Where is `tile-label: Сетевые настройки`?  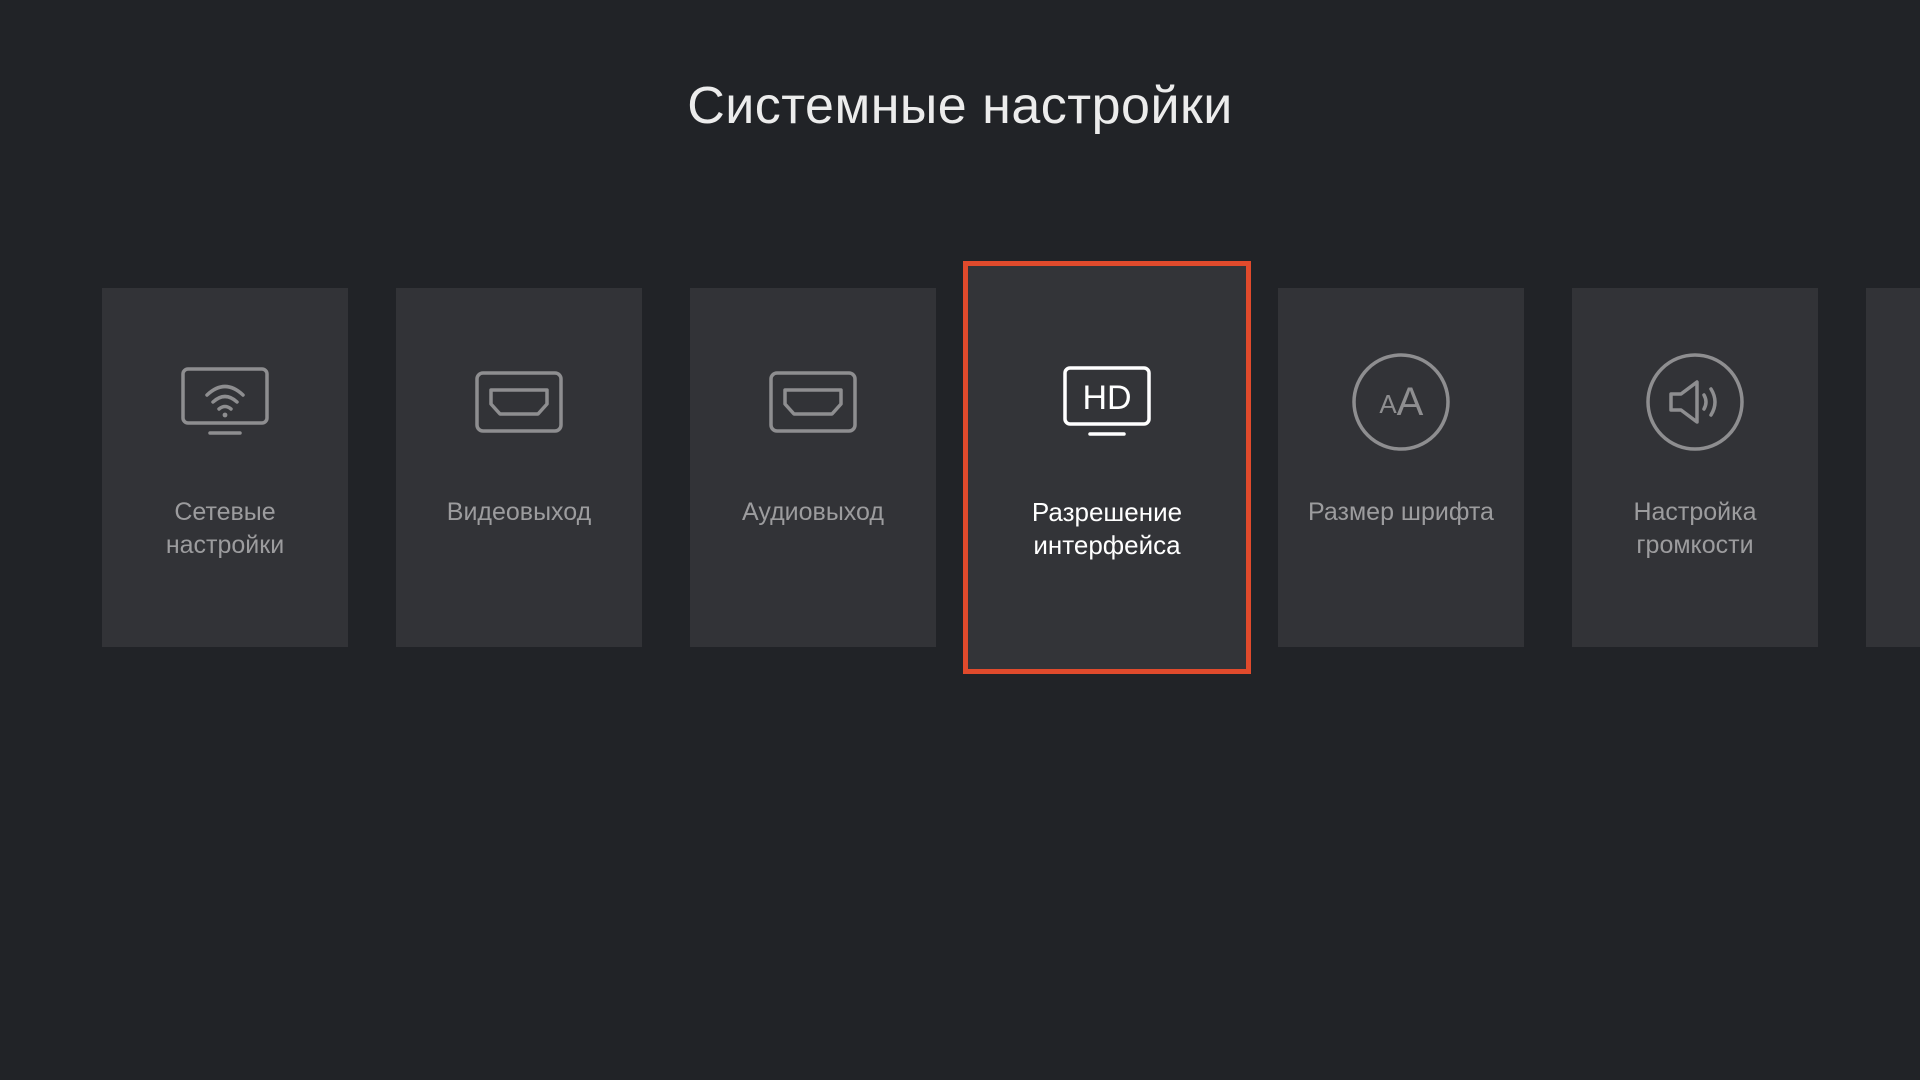 tile-label: Сетевые настройки is located at coordinates (225, 528).